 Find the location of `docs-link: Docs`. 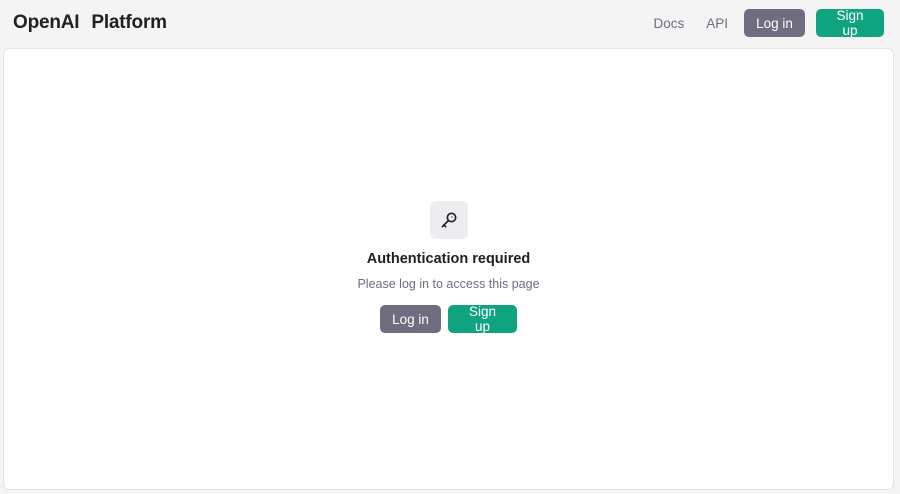

docs-link: Docs is located at coordinates (668, 23).